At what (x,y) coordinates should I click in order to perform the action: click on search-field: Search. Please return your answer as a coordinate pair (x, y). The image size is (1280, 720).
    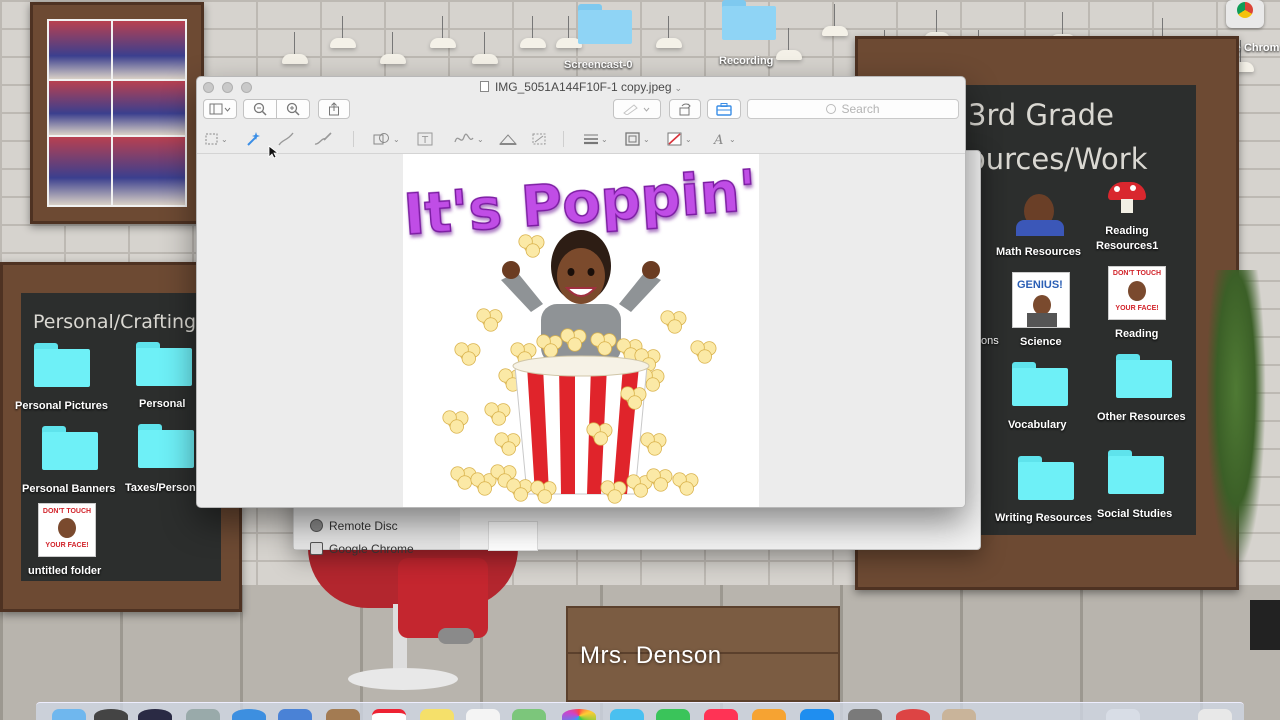
    Looking at the image, I should click on (853, 109).